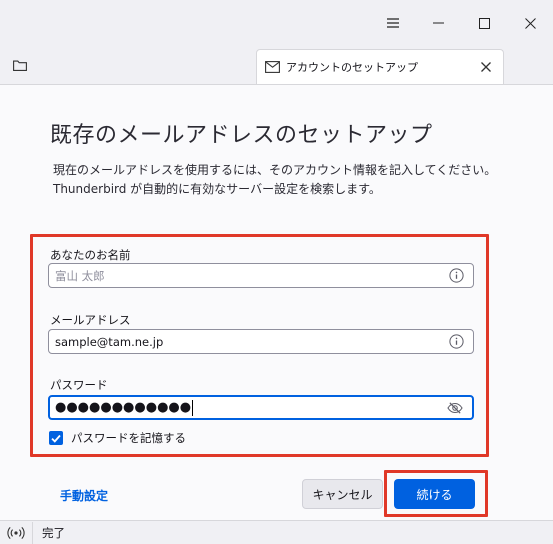  Describe the element at coordinates (84, 495) in the screenshot. I see `manual-config-link: 手動設定` at that location.